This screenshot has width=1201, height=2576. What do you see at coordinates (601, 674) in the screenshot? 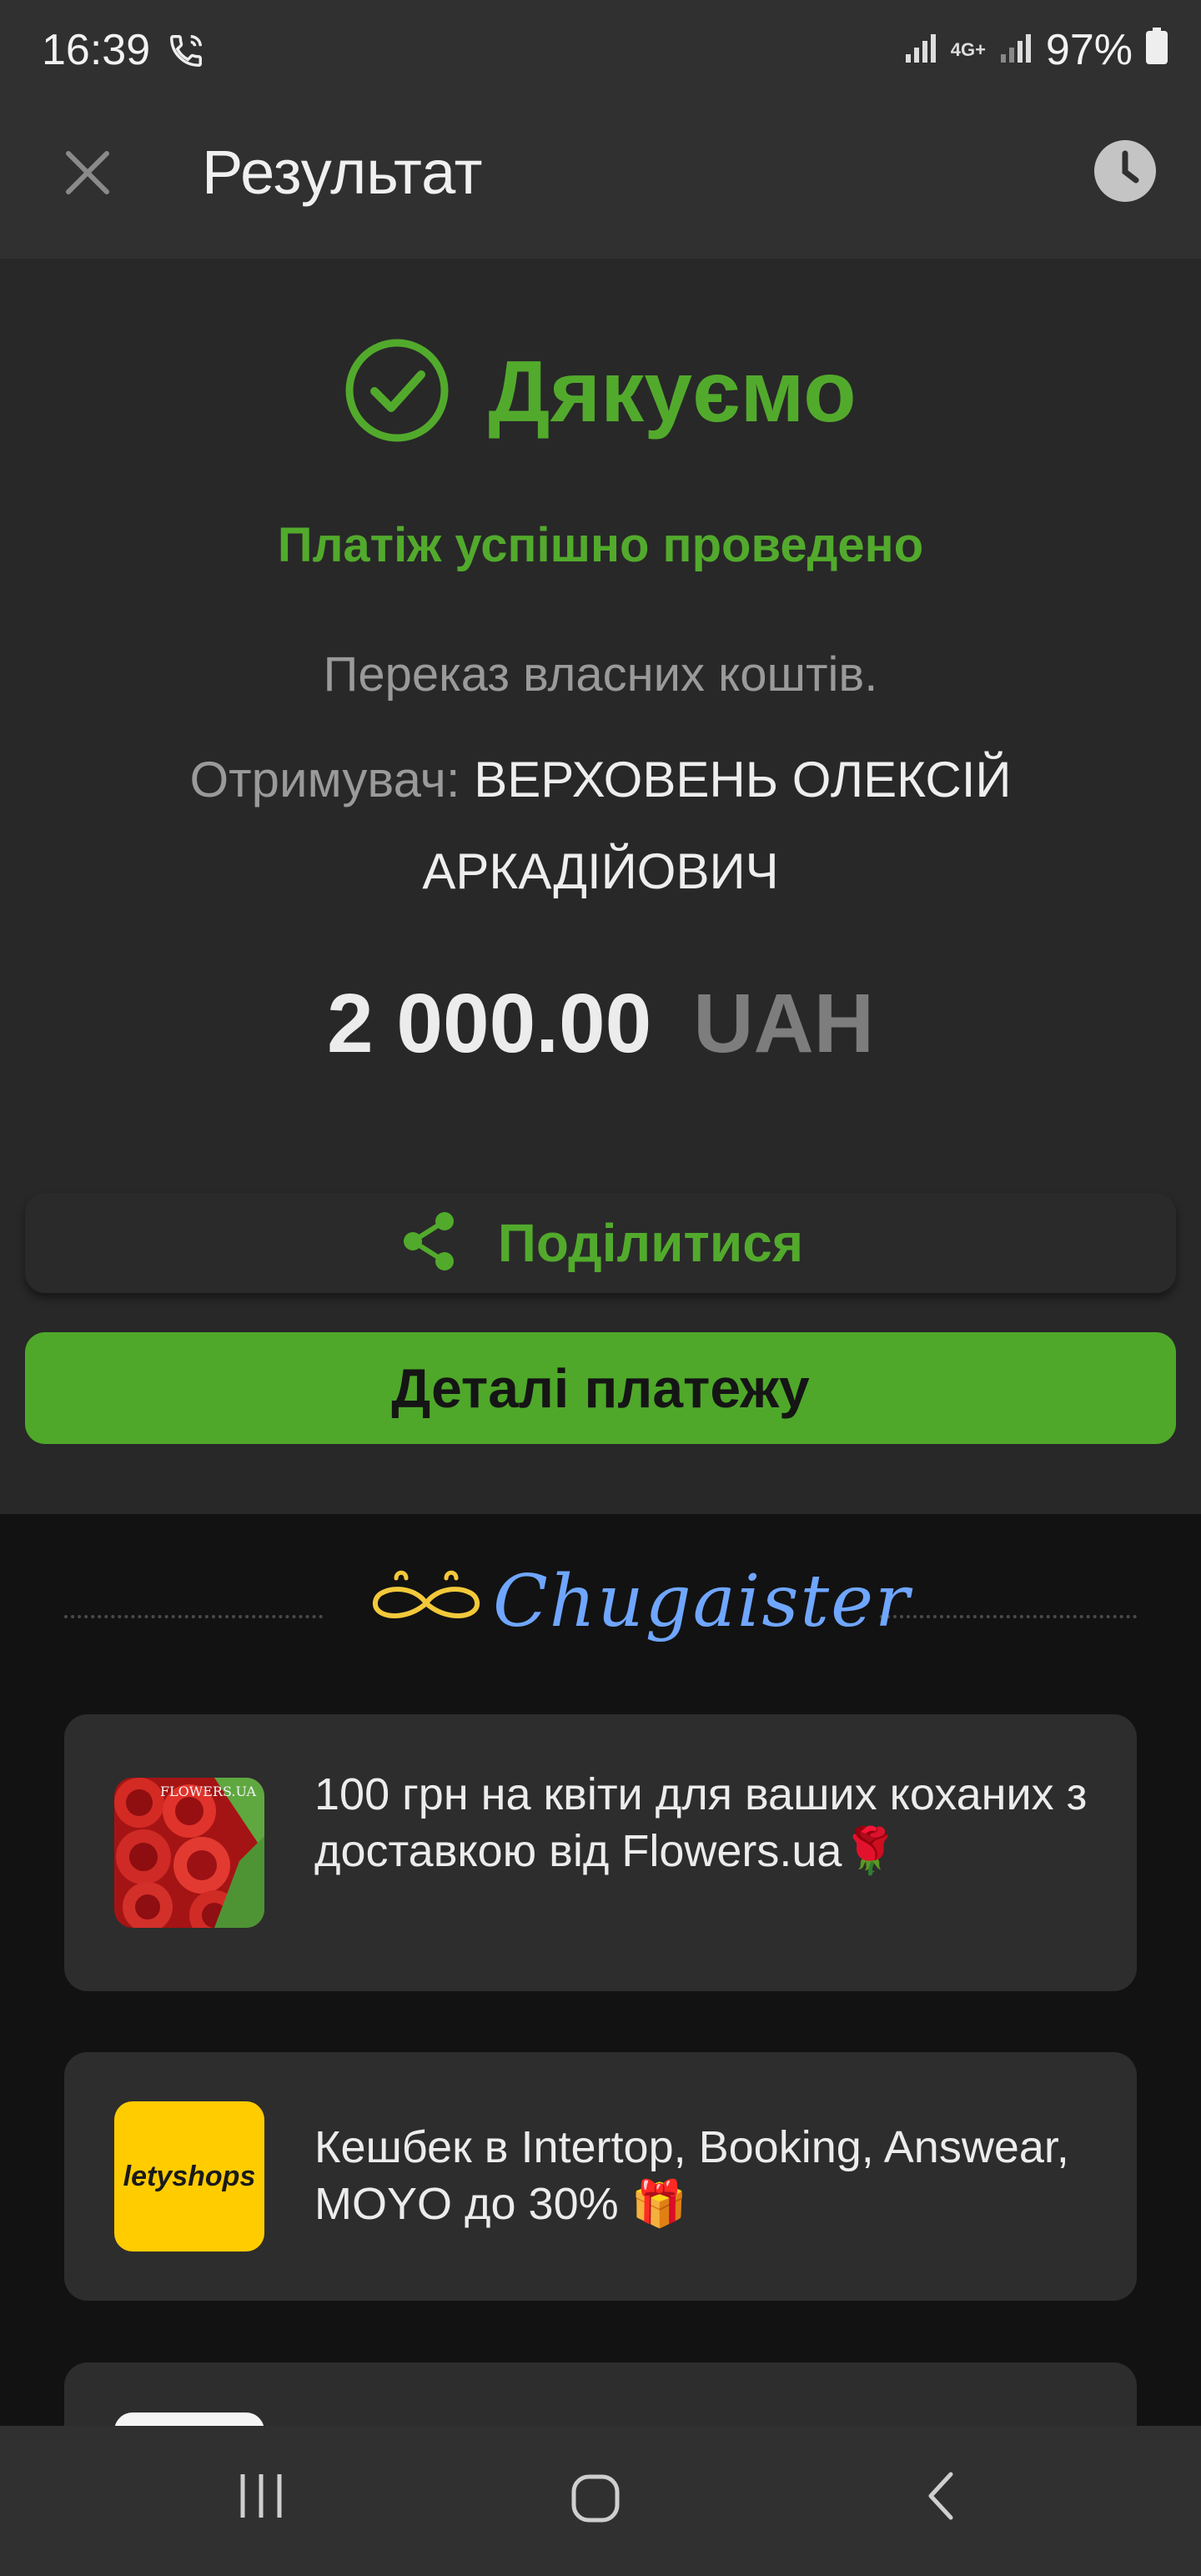
I see `payment-description: Переказ власних коштів.` at bounding box center [601, 674].